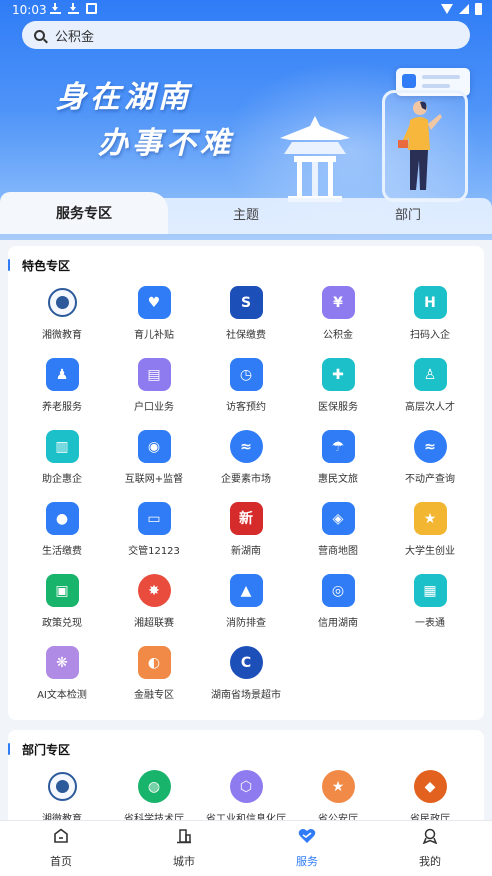 This screenshot has height=876, width=492. Describe the element at coordinates (154, 623) in the screenshot. I see `service-item-label: 湘超联赛` at that location.